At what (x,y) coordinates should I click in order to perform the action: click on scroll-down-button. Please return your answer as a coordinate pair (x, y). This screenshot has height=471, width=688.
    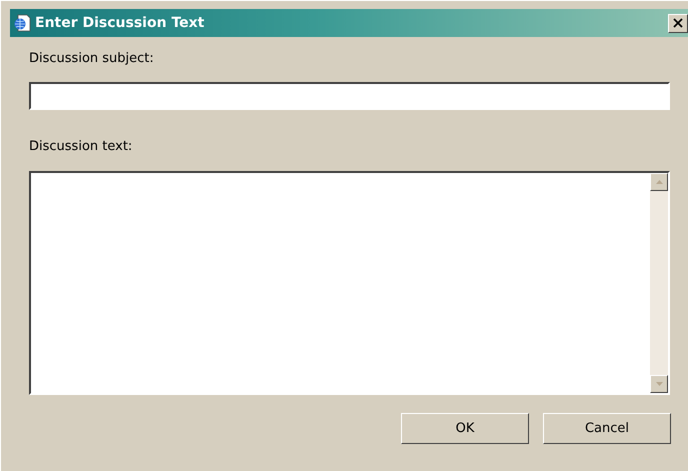
    Looking at the image, I should click on (659, 384).